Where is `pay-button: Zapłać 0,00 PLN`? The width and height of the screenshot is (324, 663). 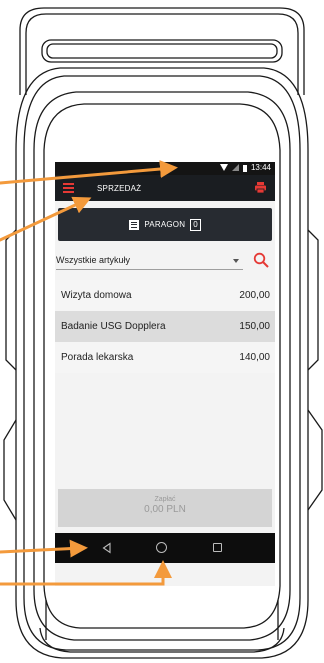
pay-button: Zapłać 0,00 PLN is located at coordinates (165, 508).